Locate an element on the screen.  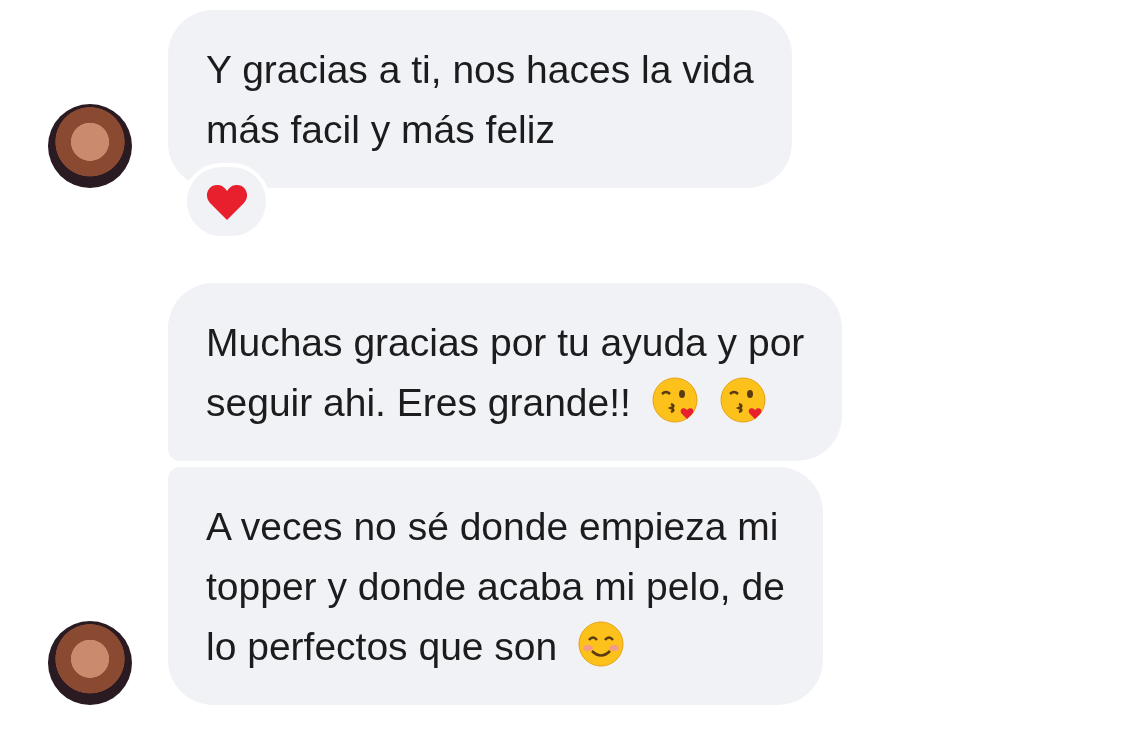
message-bubble: Muchas gracias por tu ayuda y por seguir ahi. Eres grande!! is located at coordinates (505, 372).